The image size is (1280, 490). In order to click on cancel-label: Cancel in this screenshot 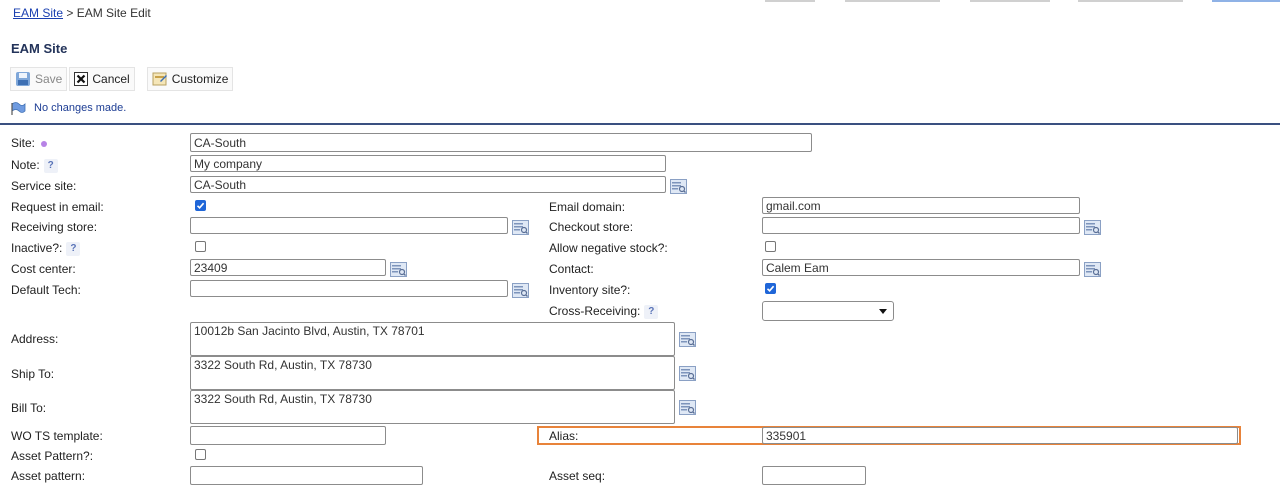, I will do `click(111, 79)`.